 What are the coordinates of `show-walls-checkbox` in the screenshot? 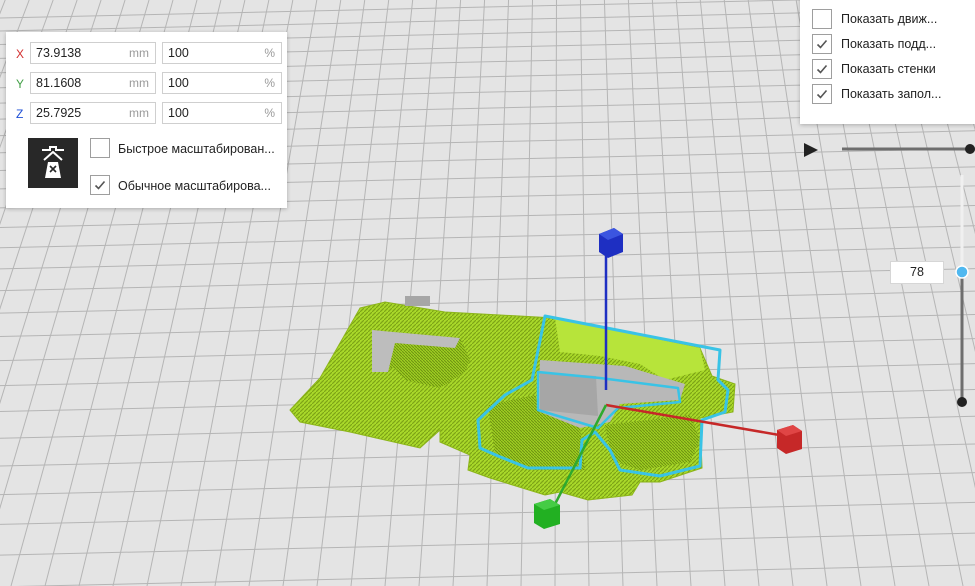 It's located at (822, 69).